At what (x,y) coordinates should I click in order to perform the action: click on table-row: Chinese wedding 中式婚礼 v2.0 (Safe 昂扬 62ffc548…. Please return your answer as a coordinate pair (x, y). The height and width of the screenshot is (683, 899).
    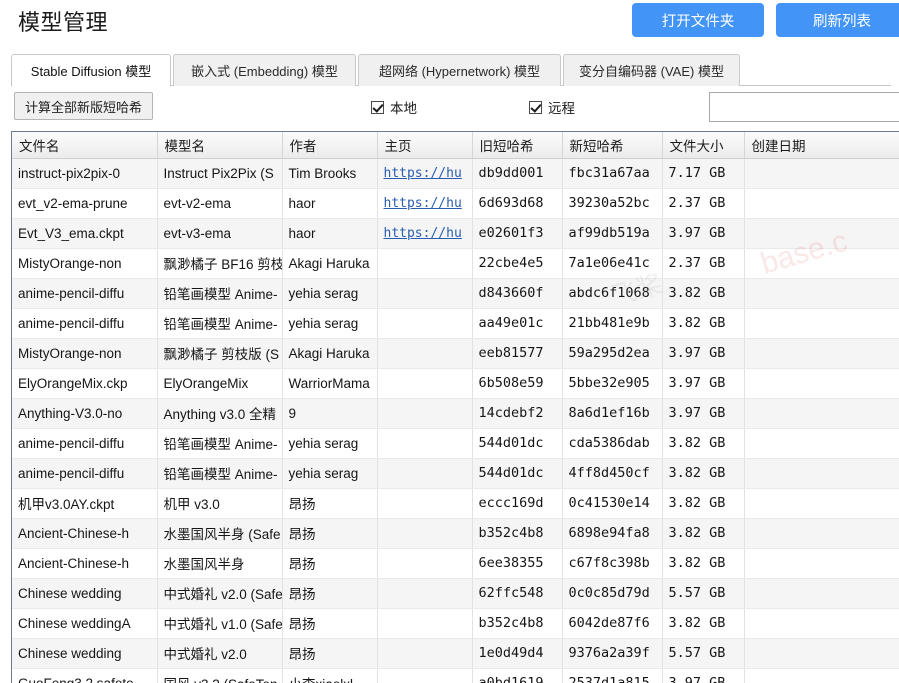
    Looking at the image, I should click on (455, 593).